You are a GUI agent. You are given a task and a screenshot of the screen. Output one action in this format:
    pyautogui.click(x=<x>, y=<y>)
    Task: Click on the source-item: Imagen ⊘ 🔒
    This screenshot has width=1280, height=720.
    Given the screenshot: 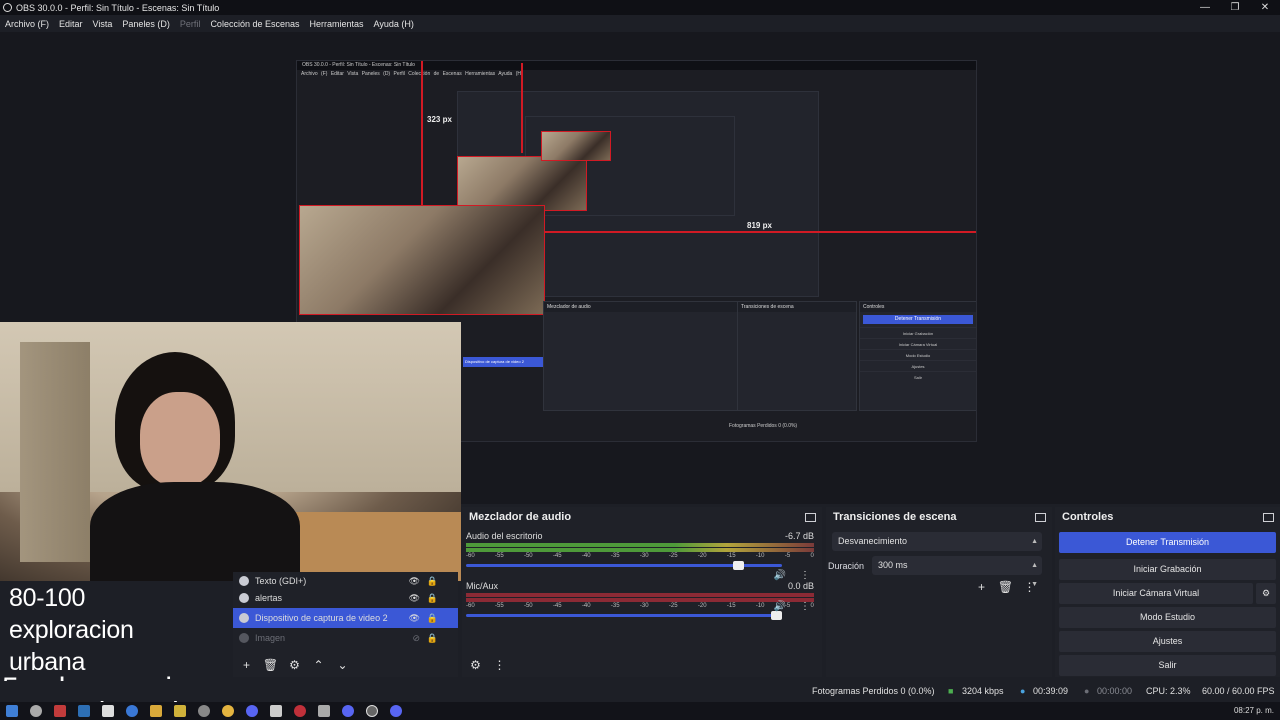 What is the action you would take?
    pyautogui.click(x=345, y=638)
    